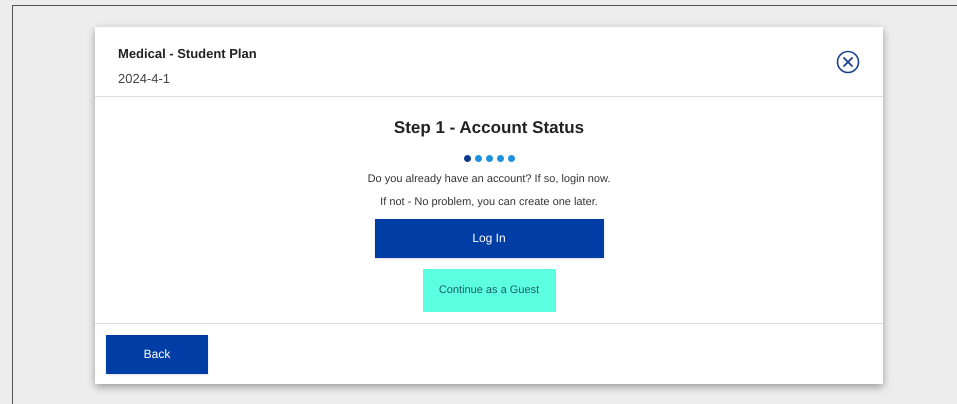 This screenshot has width=957, height=404. I want to click on step-title: Step 1 - Account Status, so click(489, 128).